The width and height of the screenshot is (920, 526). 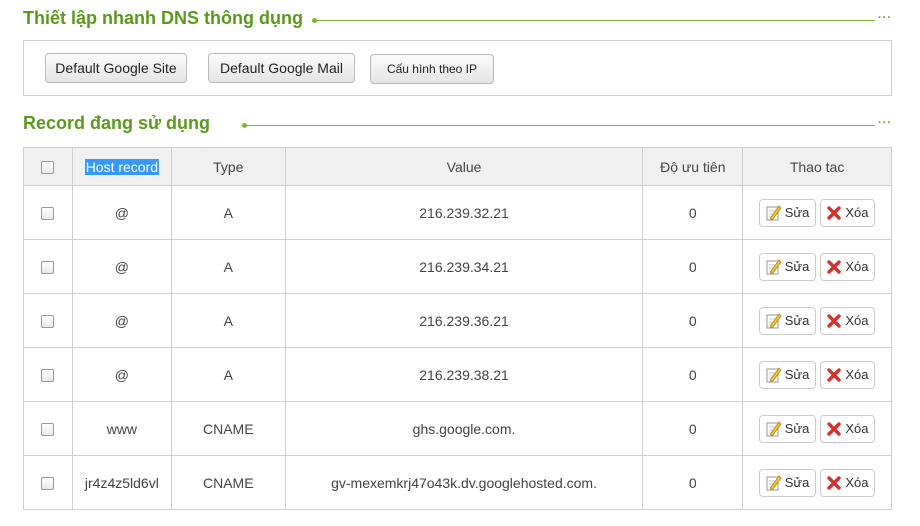 What do you see at coordinates (121, 428) in the screenshot?
I see `host-cell: www` at bounding box center [121, 428].